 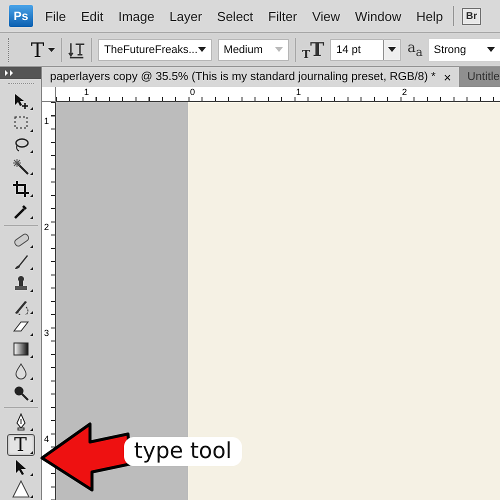 What do you see at coordinates (20, 445) in the screenshot?
I see `type-tool-button: T` at bounding box center [20, 445].